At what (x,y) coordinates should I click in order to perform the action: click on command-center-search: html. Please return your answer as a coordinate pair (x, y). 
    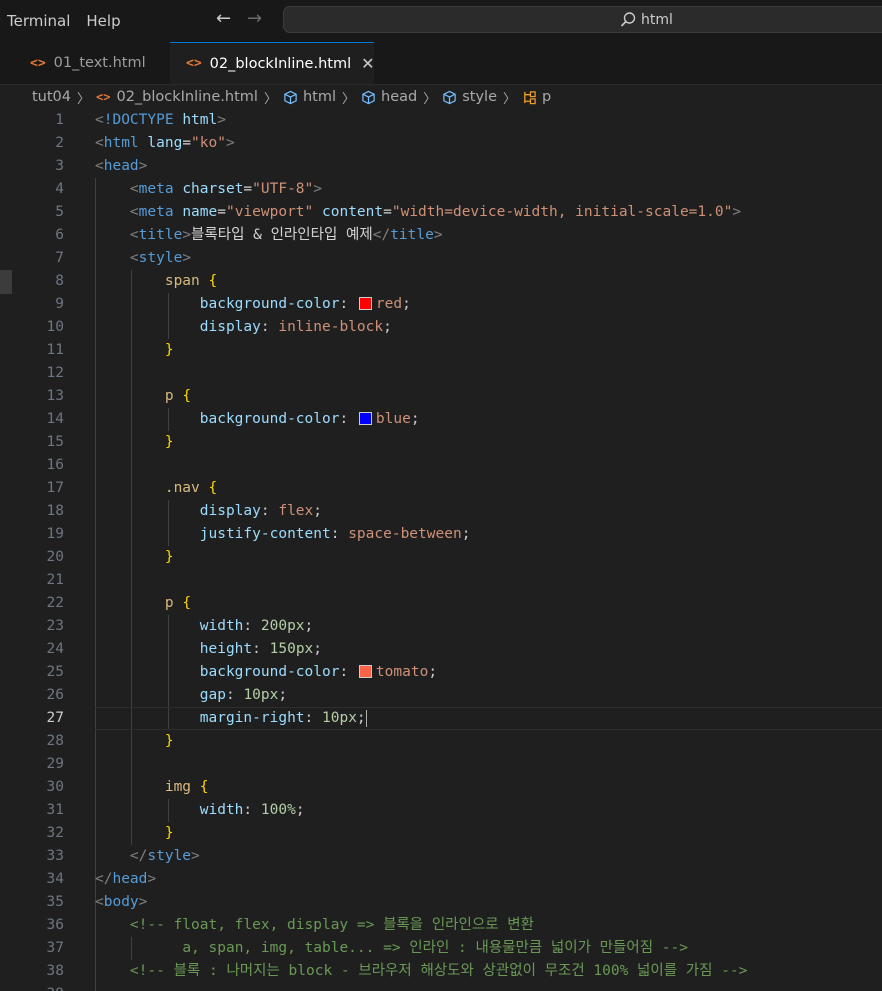
    Looking at the image, I should click on (582, 19).